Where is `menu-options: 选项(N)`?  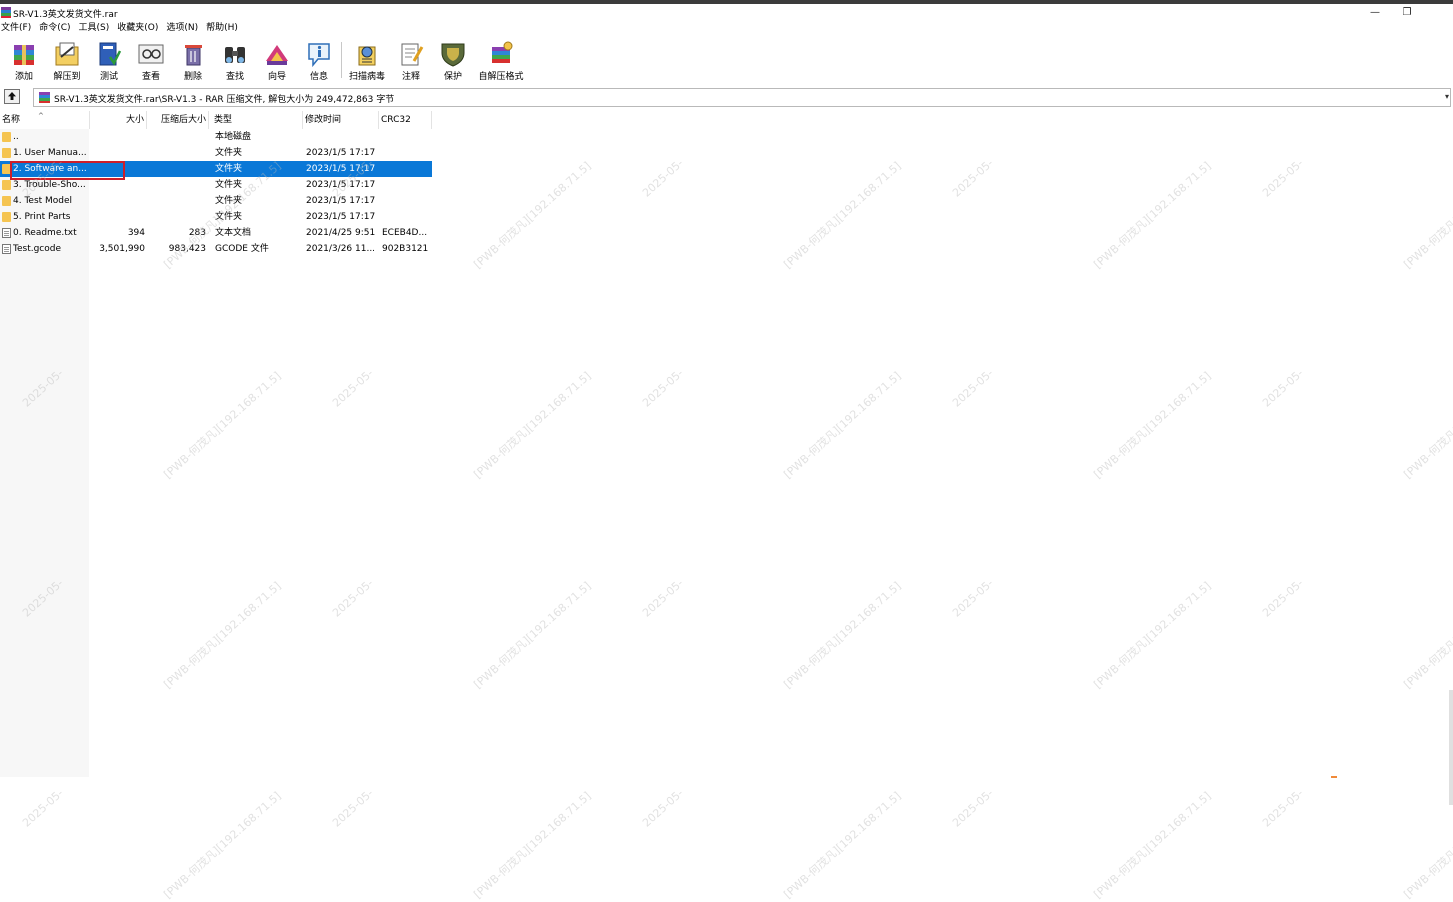
menu-options: 选项(N) is located at coordinates (183, 28).